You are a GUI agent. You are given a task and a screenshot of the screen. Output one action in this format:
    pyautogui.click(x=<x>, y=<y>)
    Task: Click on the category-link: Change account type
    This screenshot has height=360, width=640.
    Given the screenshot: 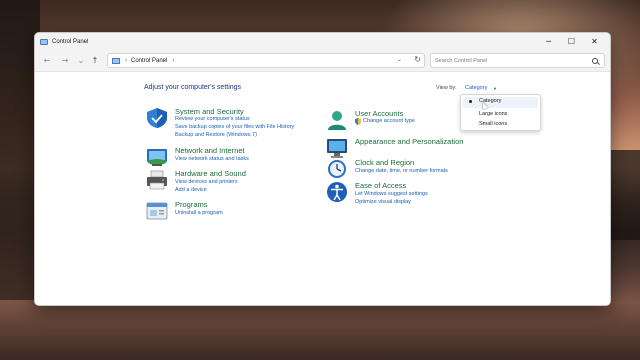 What is the action you would take?
    pyautogui.click(x=389, y=121)
    